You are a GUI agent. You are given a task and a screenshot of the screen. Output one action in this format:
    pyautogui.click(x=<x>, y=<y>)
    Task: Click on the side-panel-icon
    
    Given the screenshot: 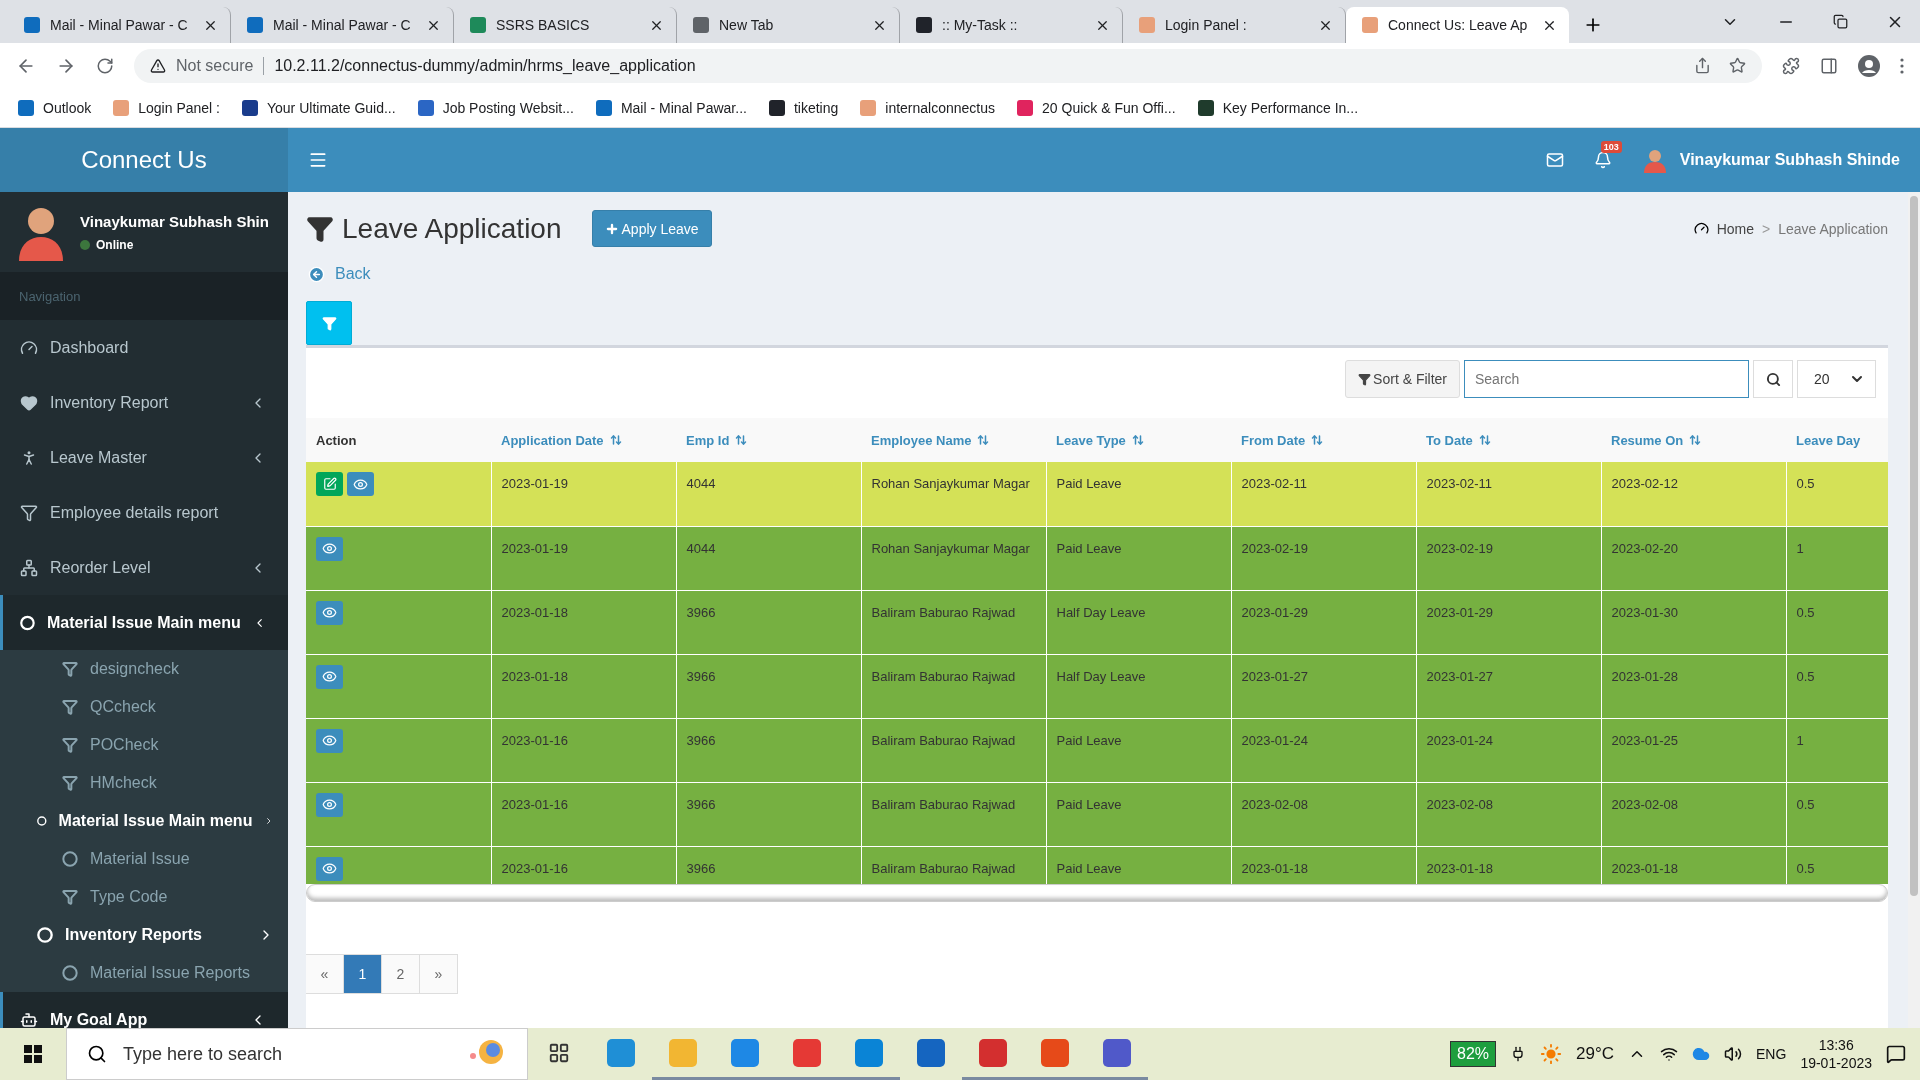 What is the action you would take?
    pyautogui.click(x=1829, y=65)
    